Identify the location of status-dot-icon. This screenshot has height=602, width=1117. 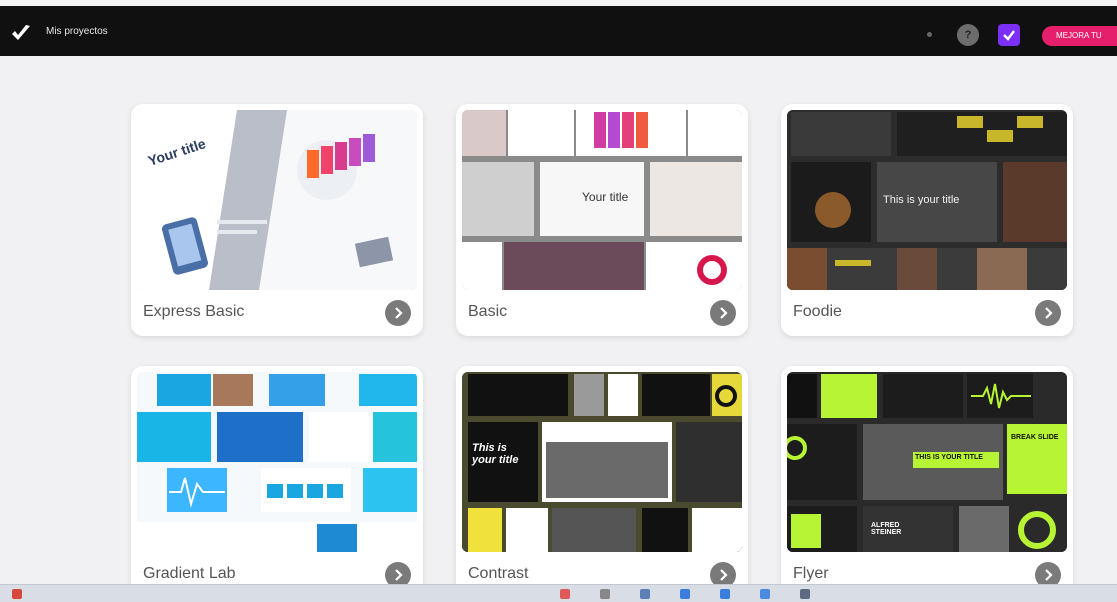
(929, 34).